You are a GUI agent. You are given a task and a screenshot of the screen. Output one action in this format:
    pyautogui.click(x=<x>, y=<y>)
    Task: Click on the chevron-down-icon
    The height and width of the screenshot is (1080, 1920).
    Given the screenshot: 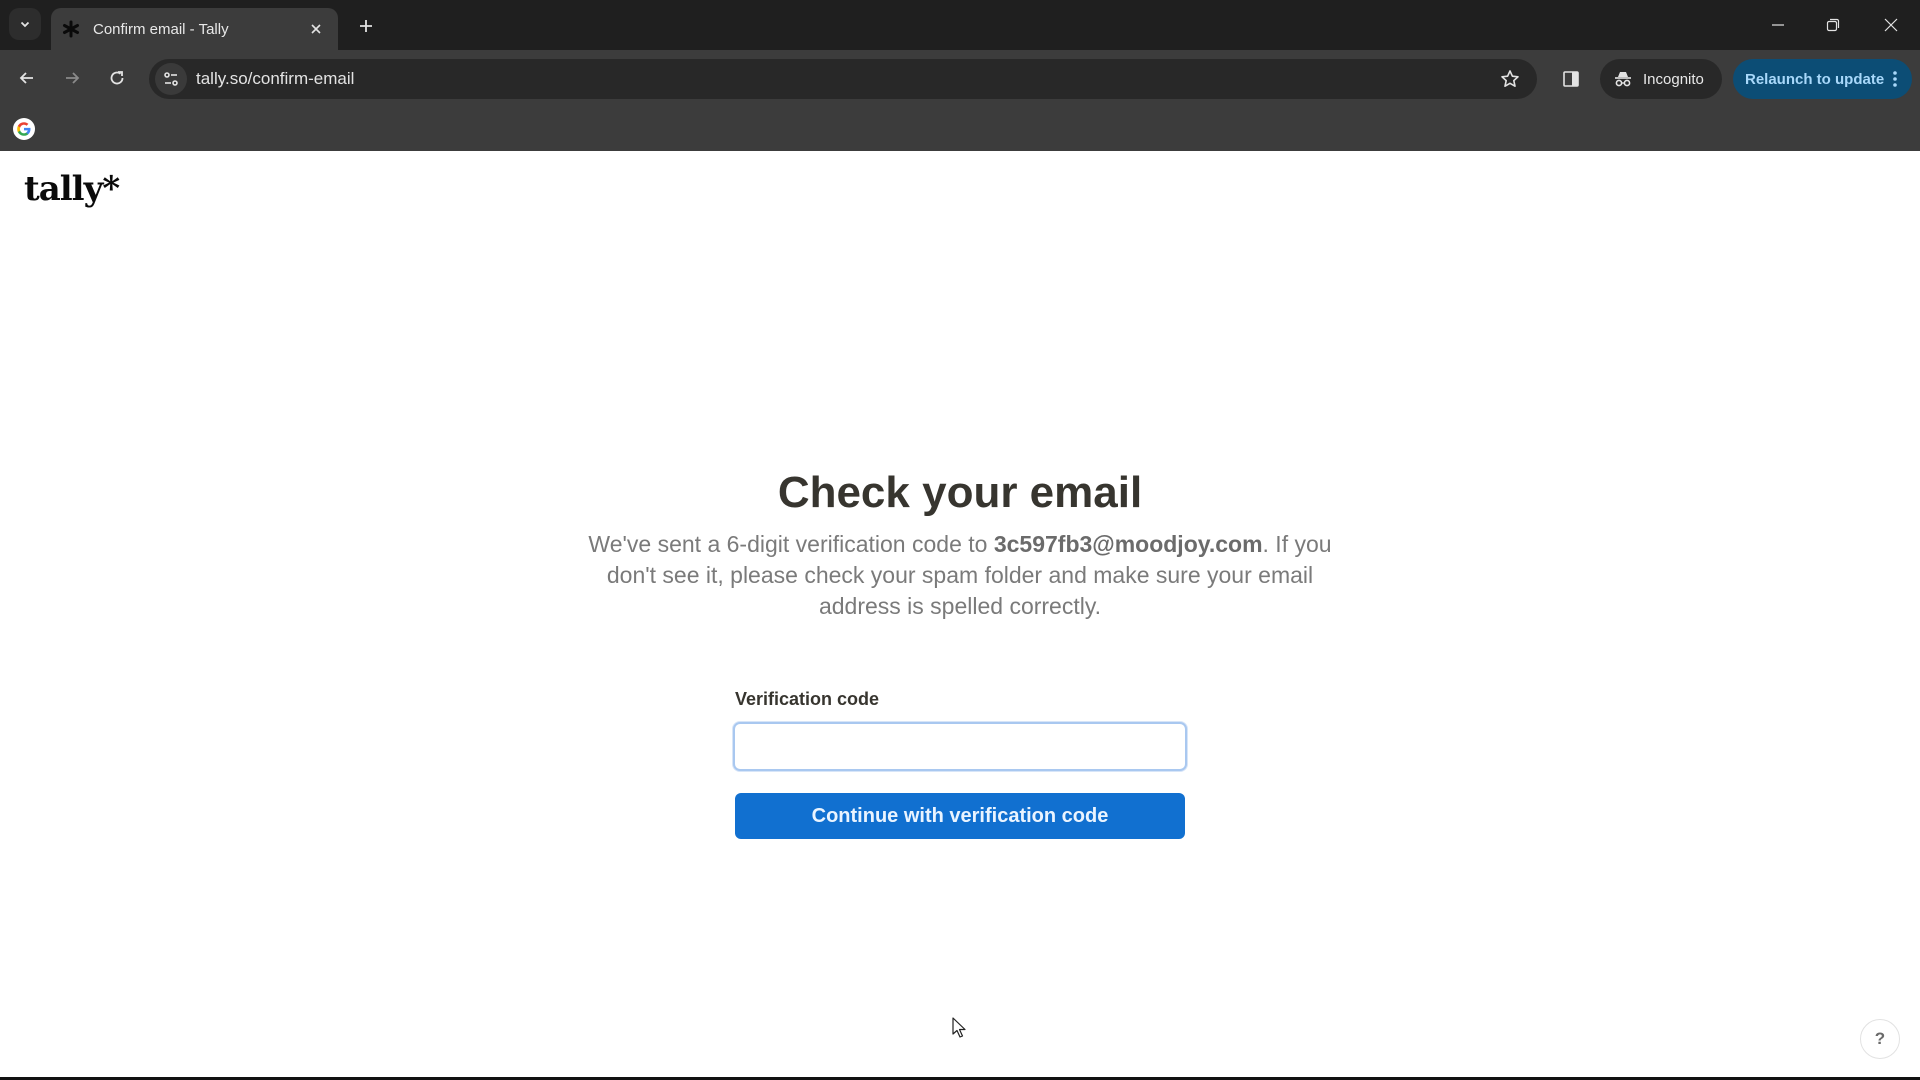 What is the action you would take?
    pyautogui.click(x=25, y=24)
    